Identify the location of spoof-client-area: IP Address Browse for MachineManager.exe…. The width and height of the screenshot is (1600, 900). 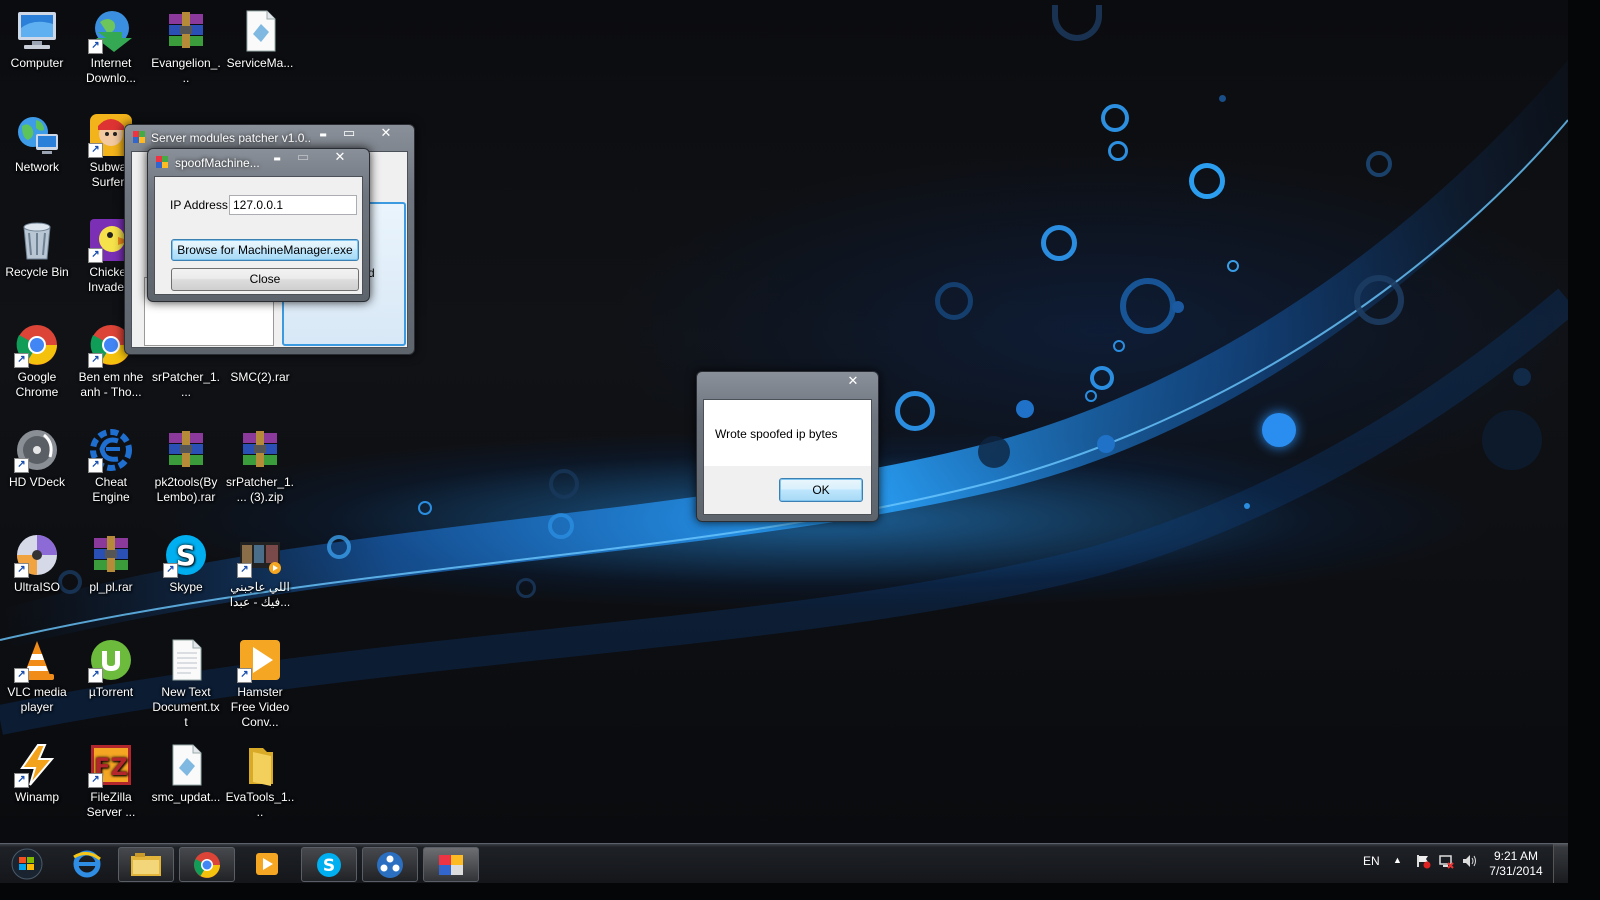
(258, 235).